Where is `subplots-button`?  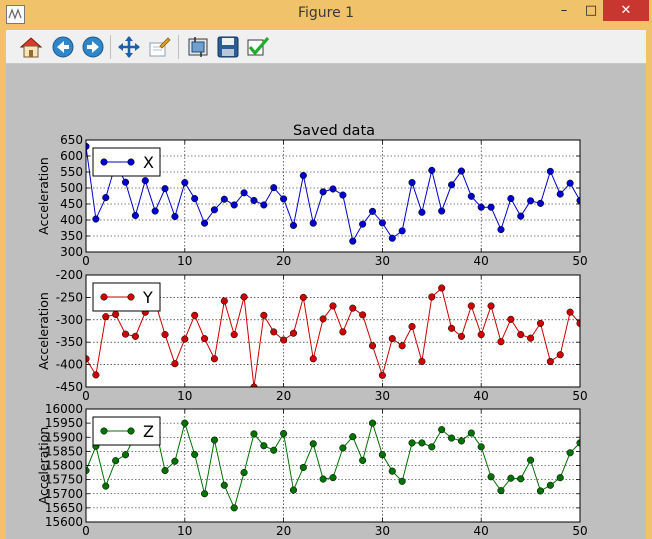 subplots-button is located at coordinates (198, 47).